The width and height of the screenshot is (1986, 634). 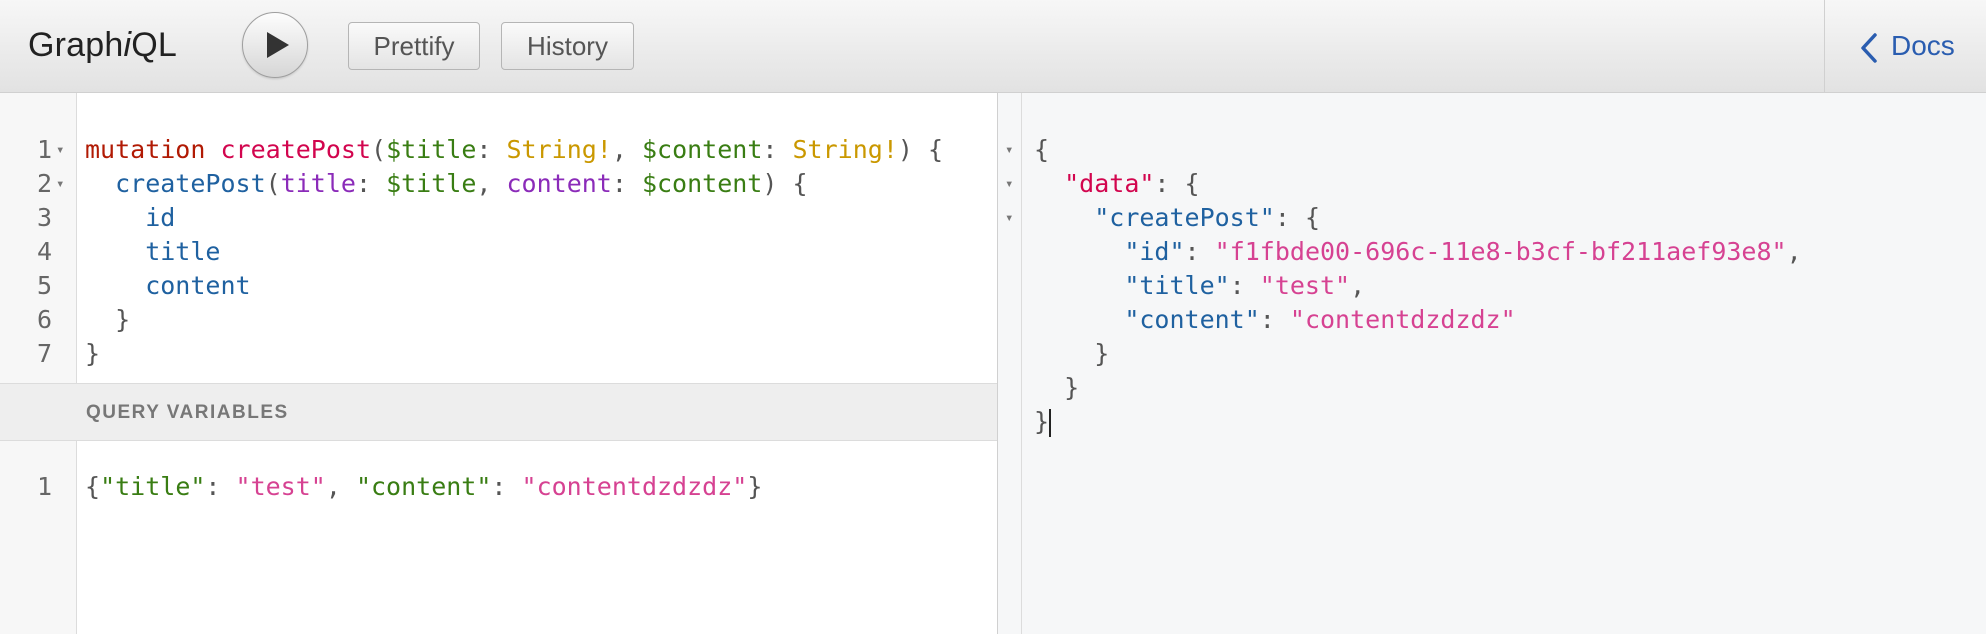 What do you see at coordinates (44, 217) in the screenshot?
I see `line-number: 3` at bounding box center [44, 217].